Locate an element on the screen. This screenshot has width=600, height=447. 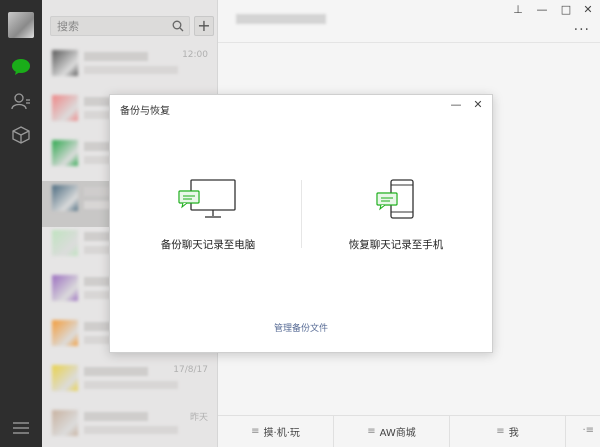
search-icon is located at coordinates (178, 26).